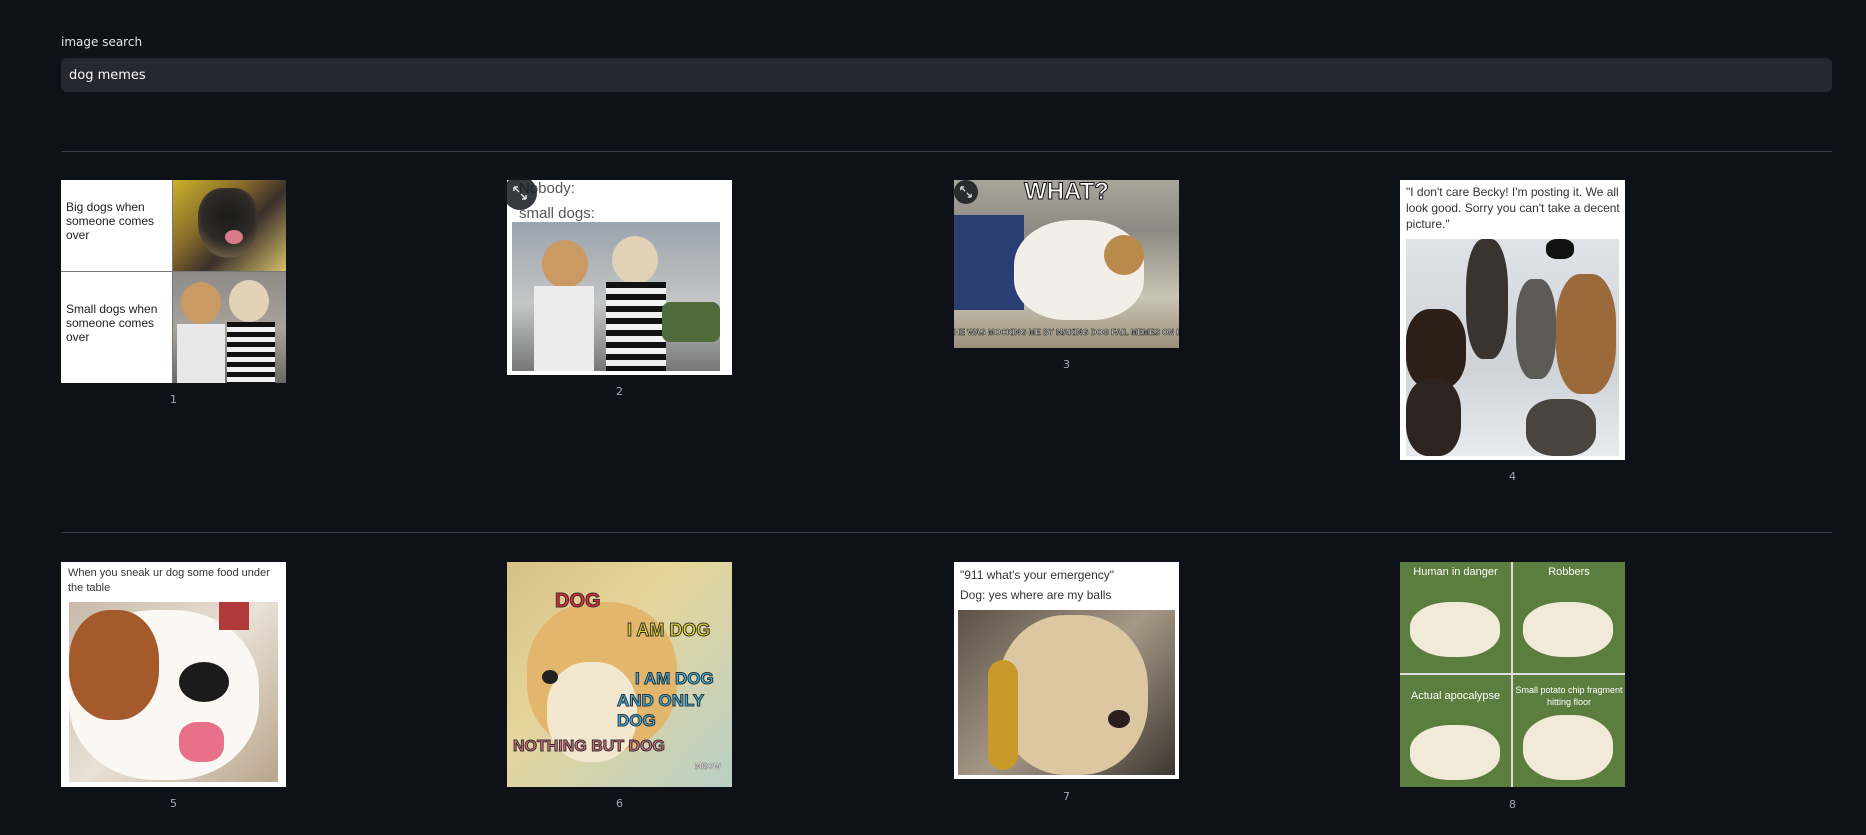 The width and height of the screenshot is (1866, 835). I want to click on meme-7-line2: Dog: yes where are my balls, so click(1036, 595).